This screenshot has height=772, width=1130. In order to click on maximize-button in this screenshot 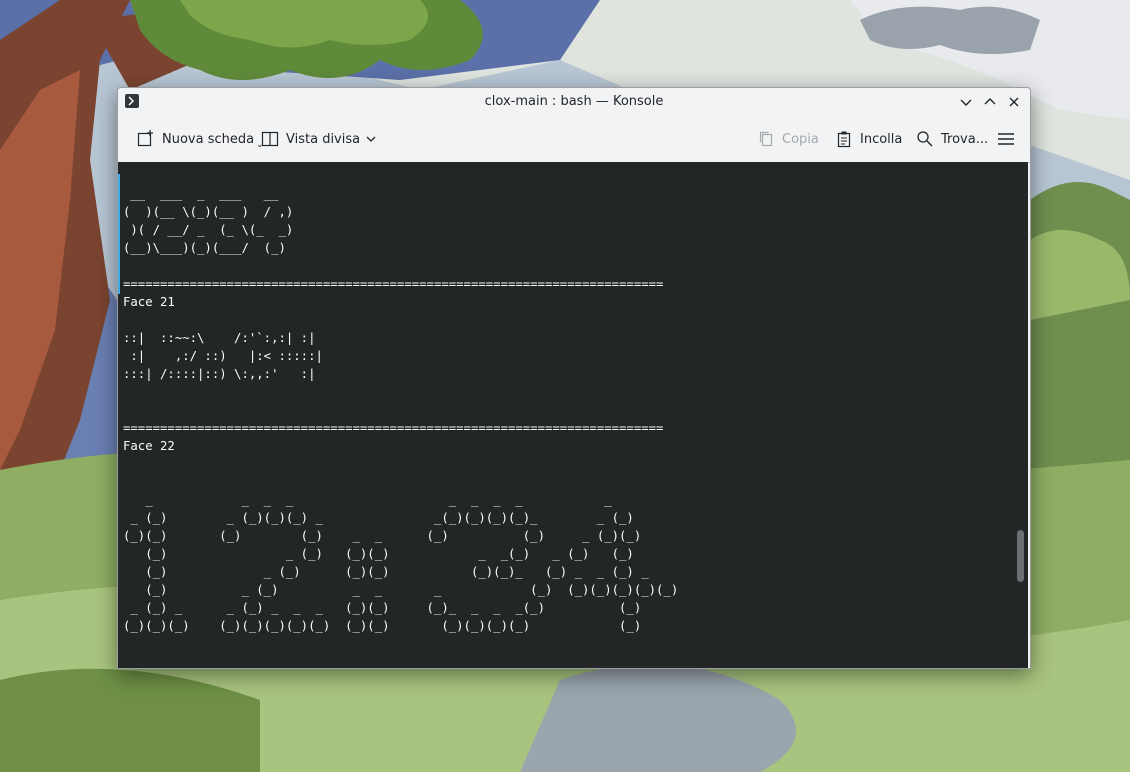, I will do `click(990, 102)`.